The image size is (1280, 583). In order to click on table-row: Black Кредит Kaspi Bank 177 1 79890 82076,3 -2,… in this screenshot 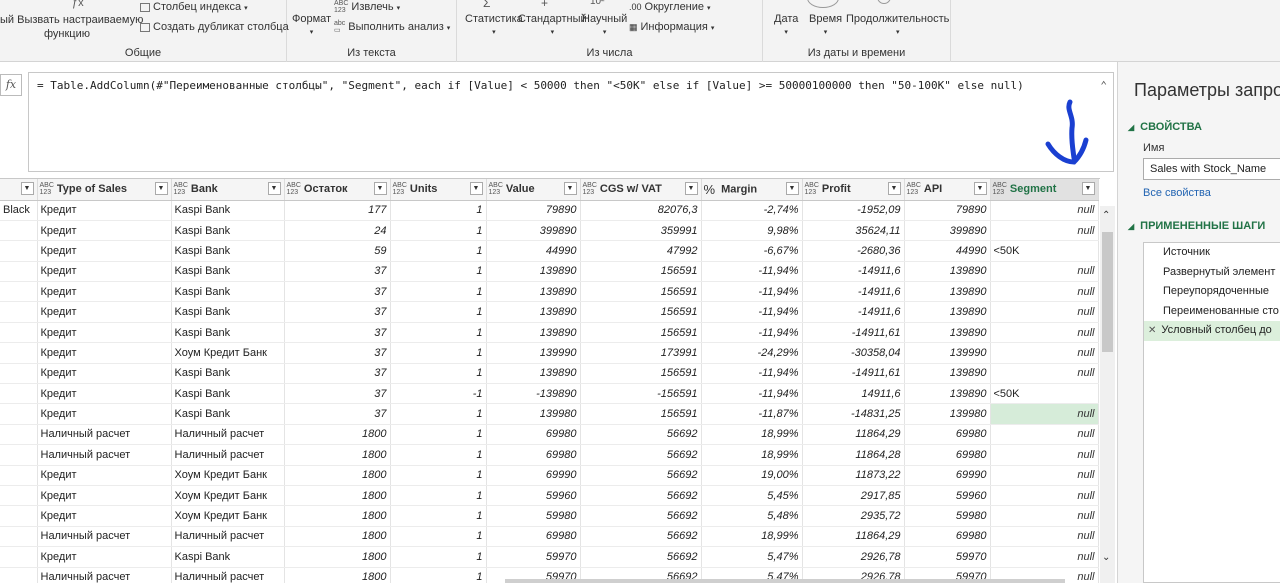, I will do `click(549, 210)`.